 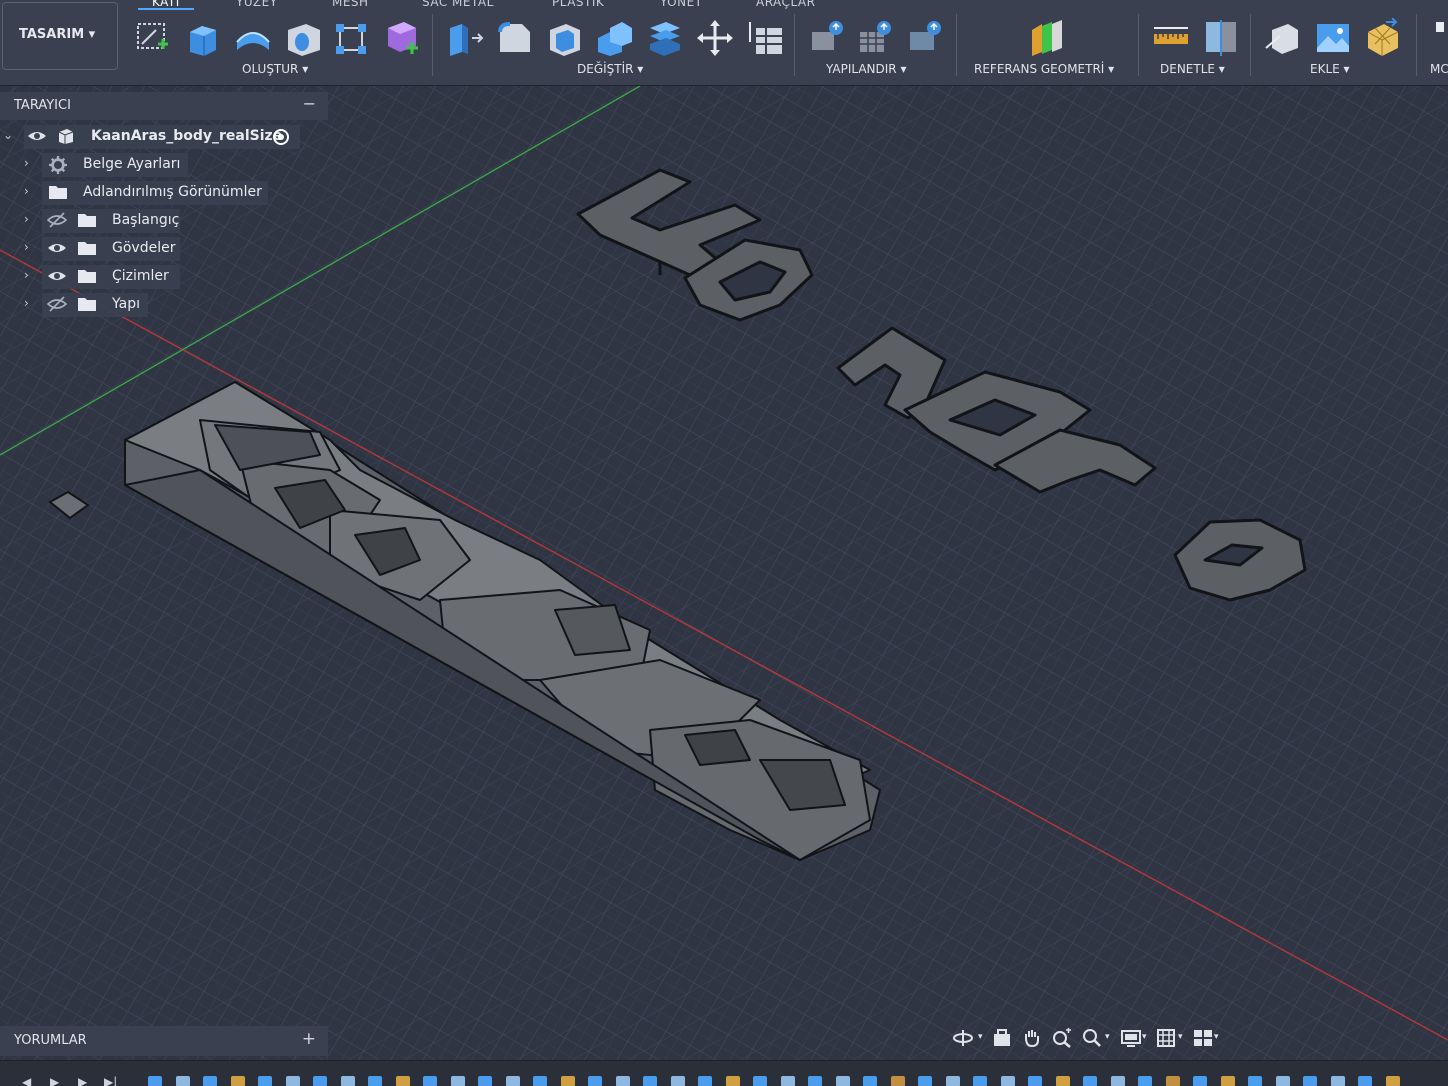 I want to click on tab-surface: YÜZEY, so click(x=257, y=4).